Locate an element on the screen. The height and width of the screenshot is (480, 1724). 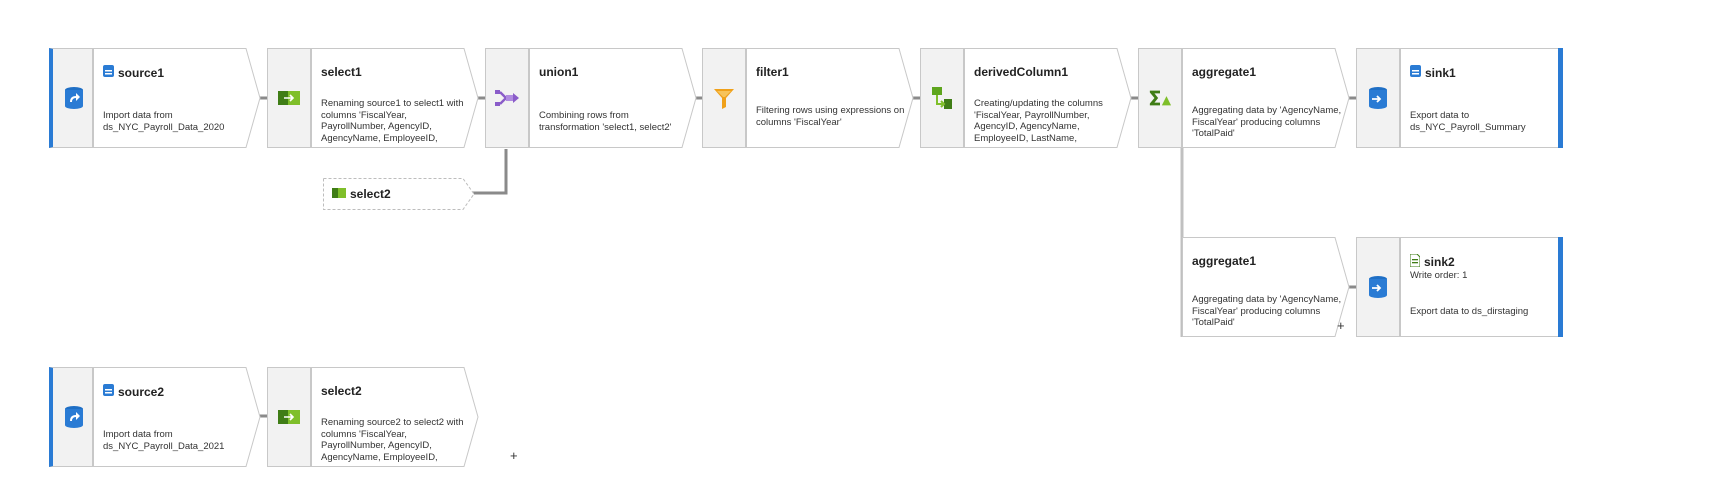
source1-title-row: source1 is located at coordinates (133, 72).